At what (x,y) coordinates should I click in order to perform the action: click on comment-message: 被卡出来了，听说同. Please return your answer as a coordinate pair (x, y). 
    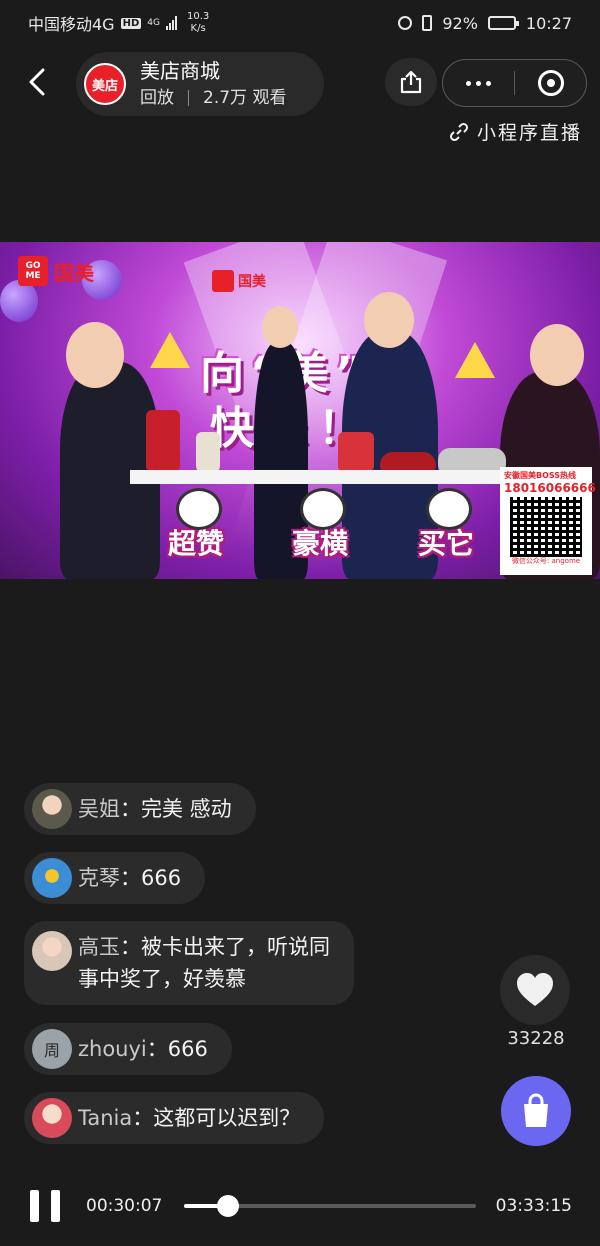
    Looking at the image, I should click on (235, 947).